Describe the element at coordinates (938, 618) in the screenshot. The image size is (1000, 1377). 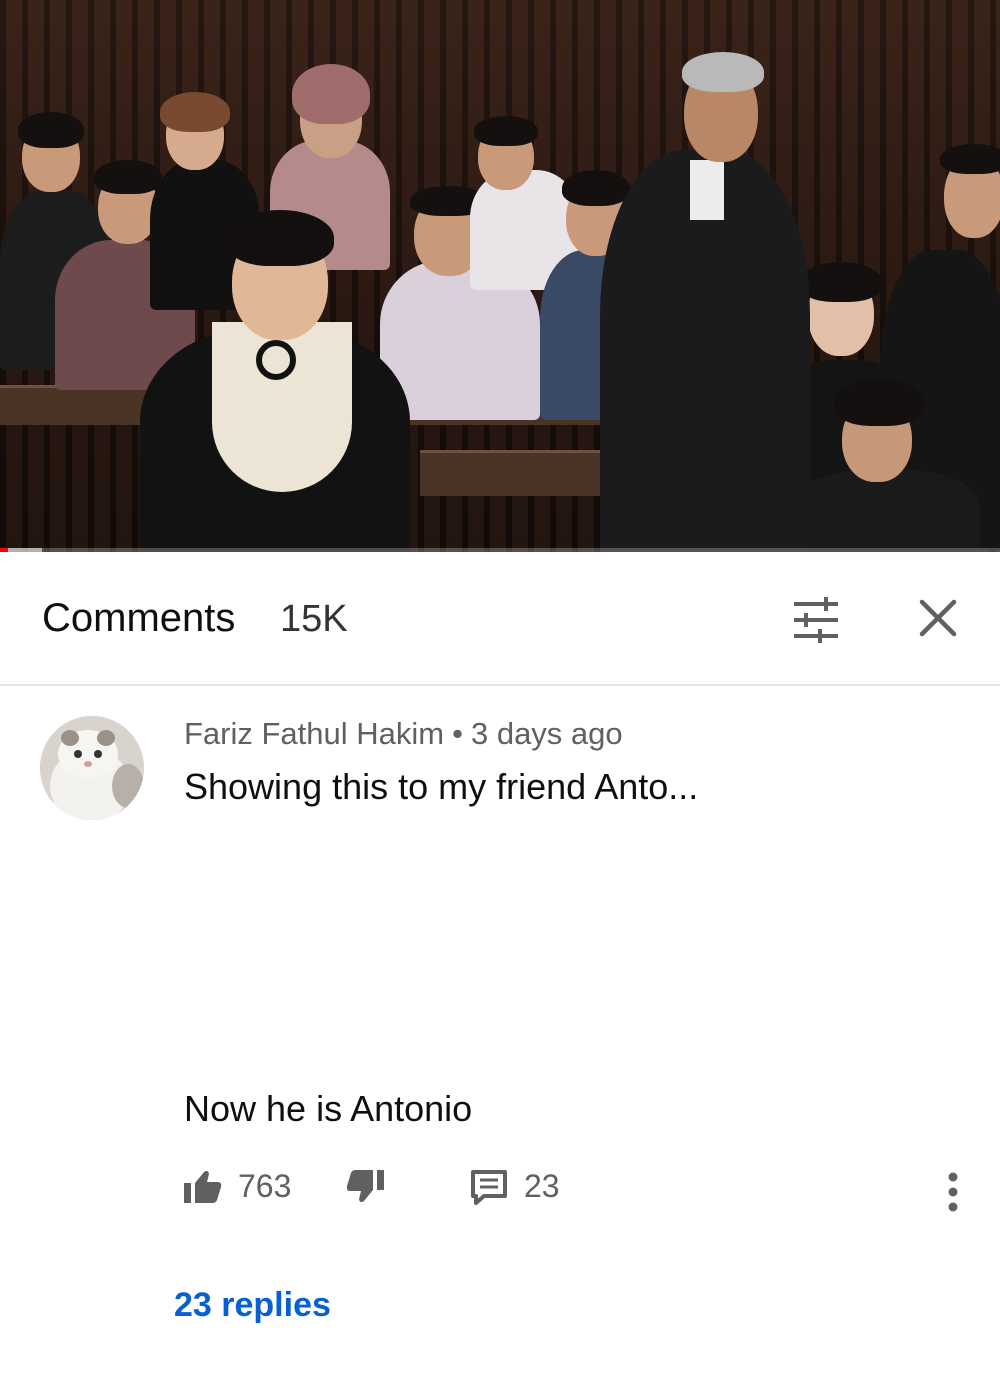
I see `close-icon` at that location.